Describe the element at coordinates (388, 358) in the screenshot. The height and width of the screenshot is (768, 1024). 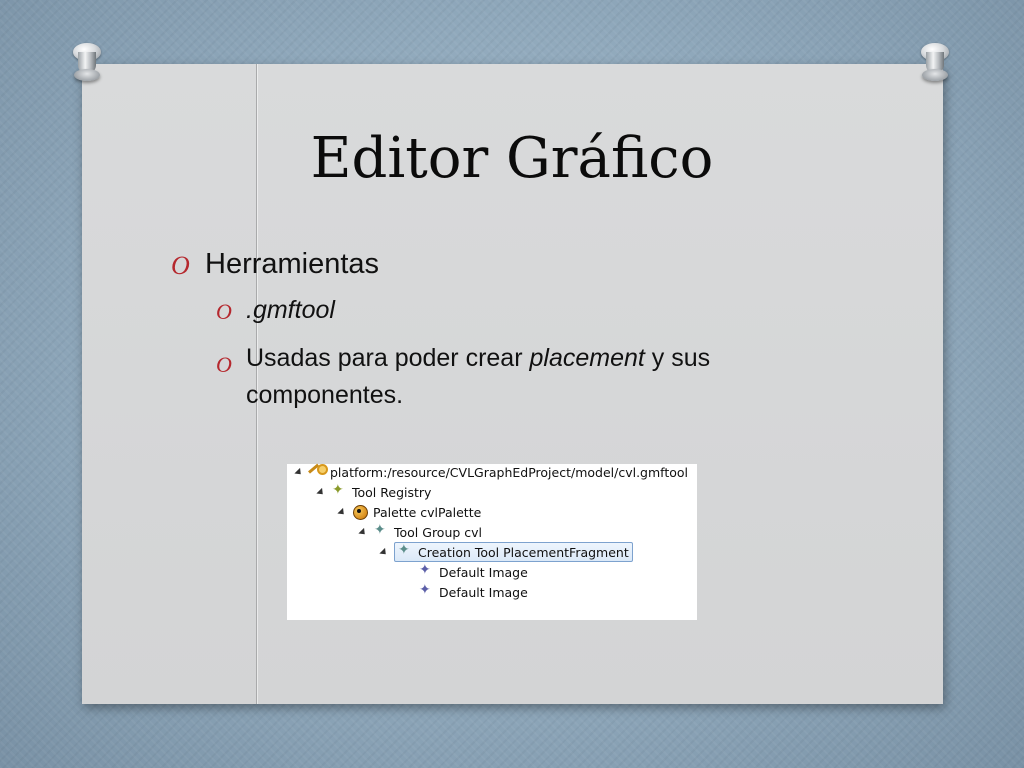
I see `bullet-text-start: Usadas para poder crear` at that location.